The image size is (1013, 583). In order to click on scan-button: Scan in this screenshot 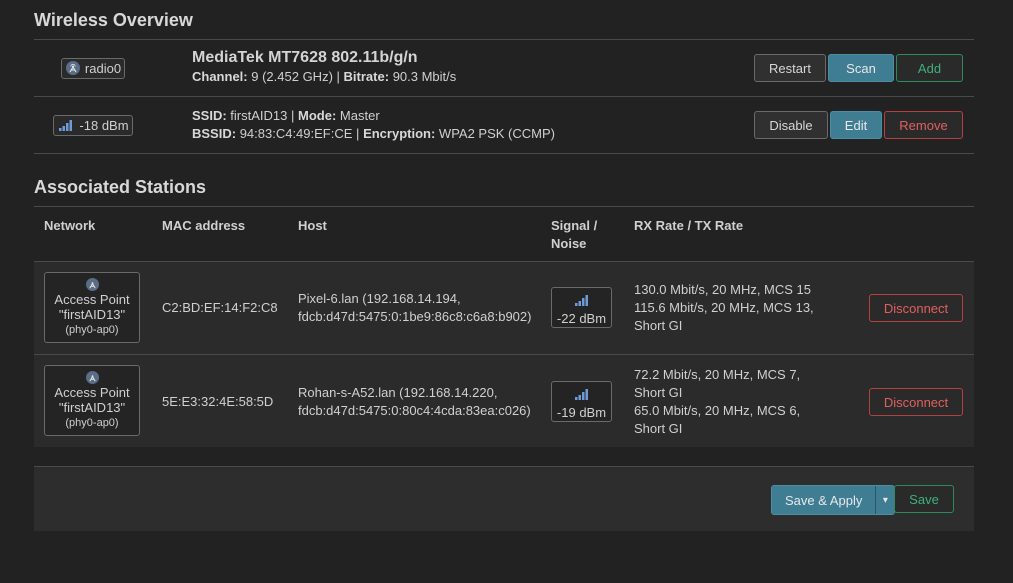, I will do `click(861, 68)`.